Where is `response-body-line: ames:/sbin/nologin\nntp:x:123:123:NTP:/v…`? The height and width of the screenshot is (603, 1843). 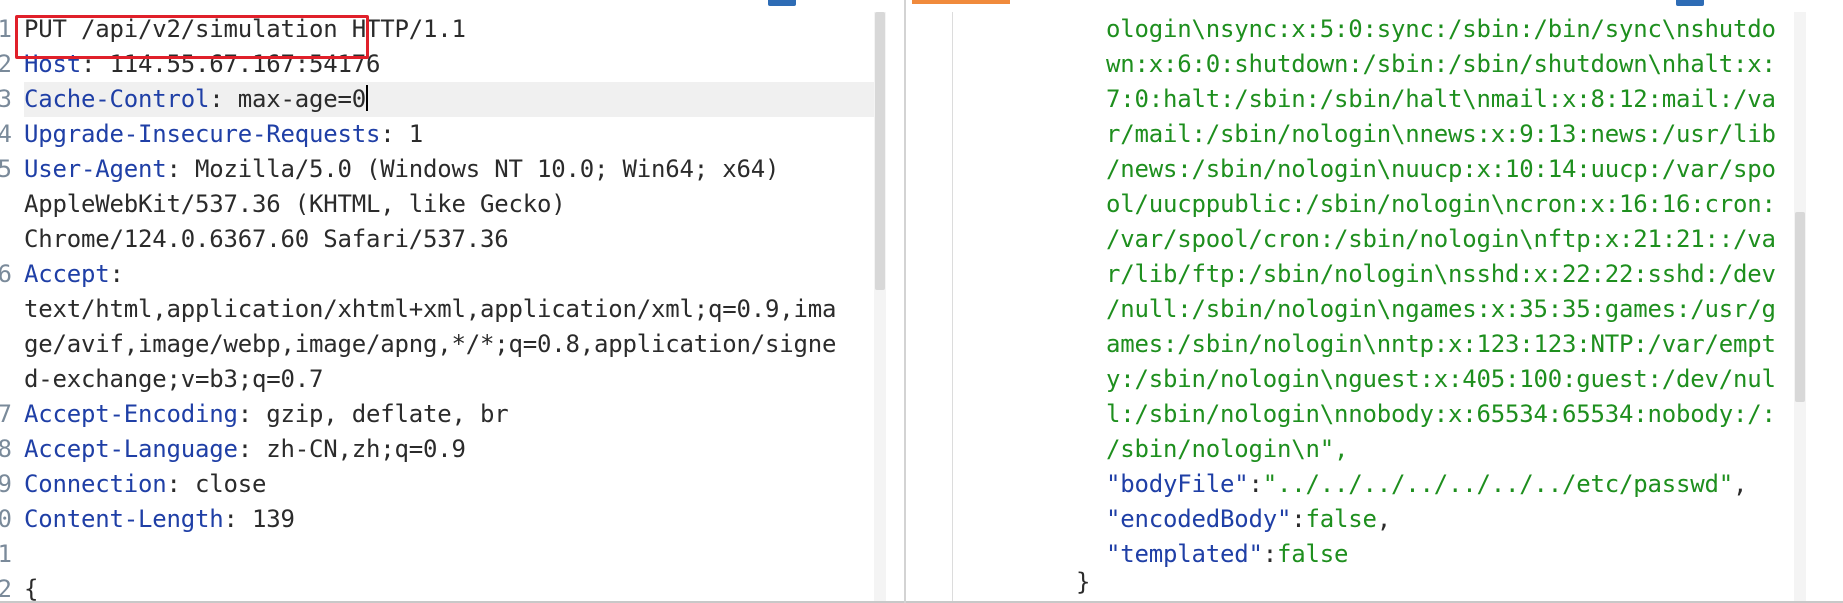 response-body-line: ames:/sbin/nologin\nntp:x:123:123:NTP:/v… is located at coordinates (1441, 344).